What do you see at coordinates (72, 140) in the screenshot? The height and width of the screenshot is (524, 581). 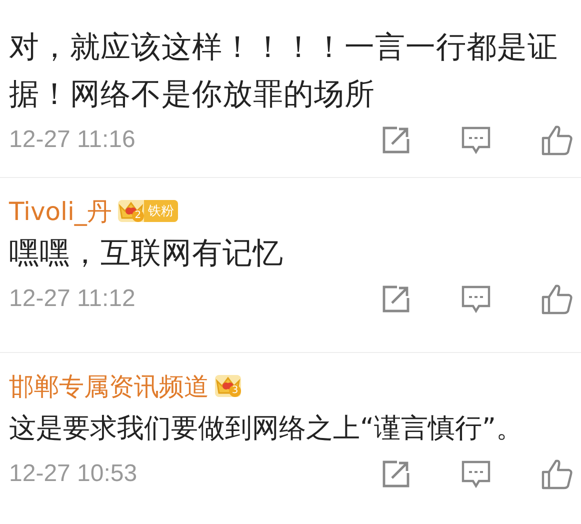 I see `comment-time: 12-27 11:16` at bounding box center [72, 140].